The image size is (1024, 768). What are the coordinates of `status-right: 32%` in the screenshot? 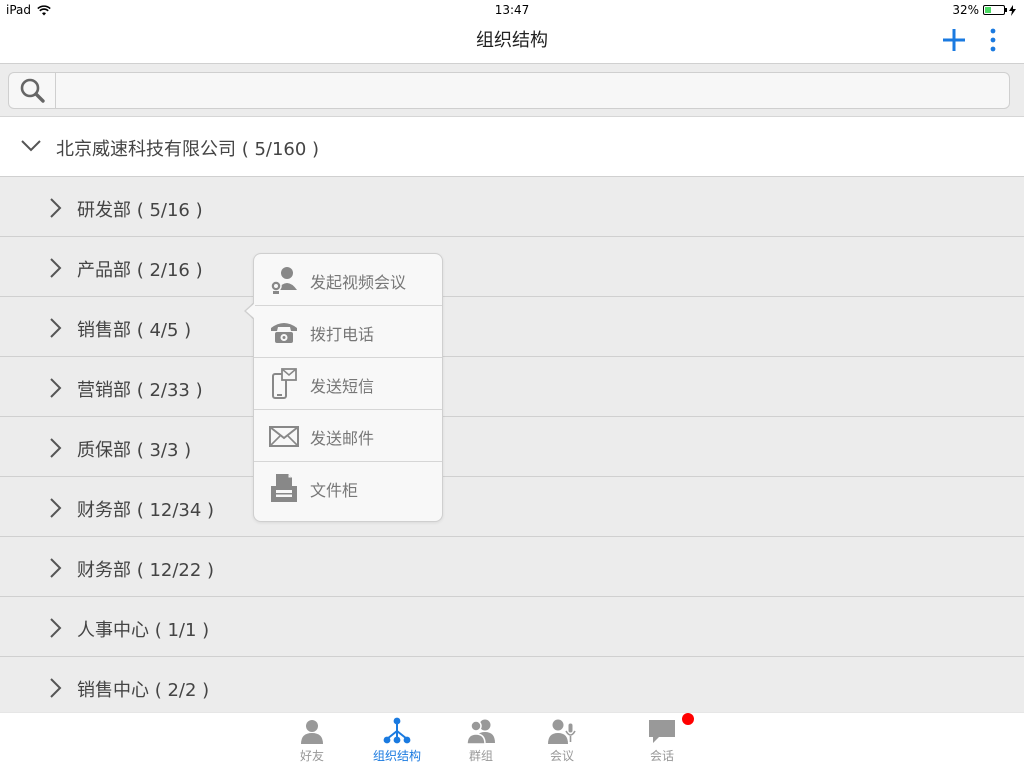 It's located at (984, 10).